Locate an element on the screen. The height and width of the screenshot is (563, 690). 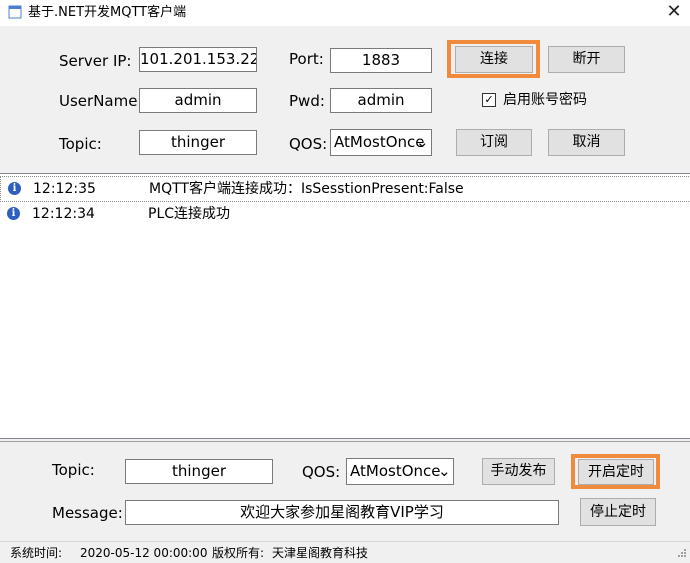
cancel-button-label: 取消 is located at coordinates (586, 142).